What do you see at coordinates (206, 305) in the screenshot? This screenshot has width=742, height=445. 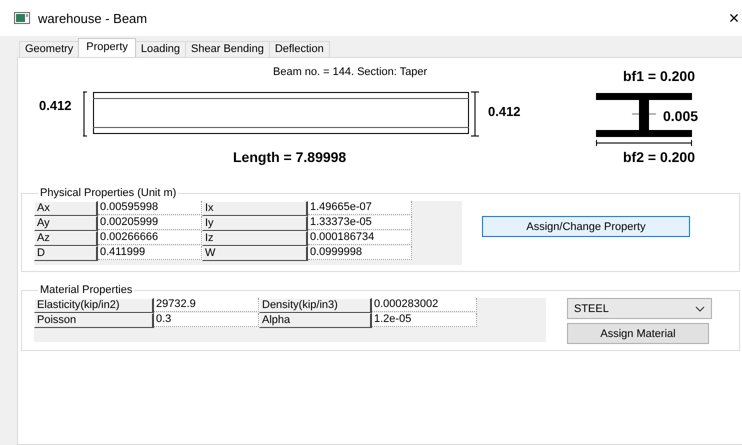 I see `table-cell: 29732.9` at bounding box center [206, 305].